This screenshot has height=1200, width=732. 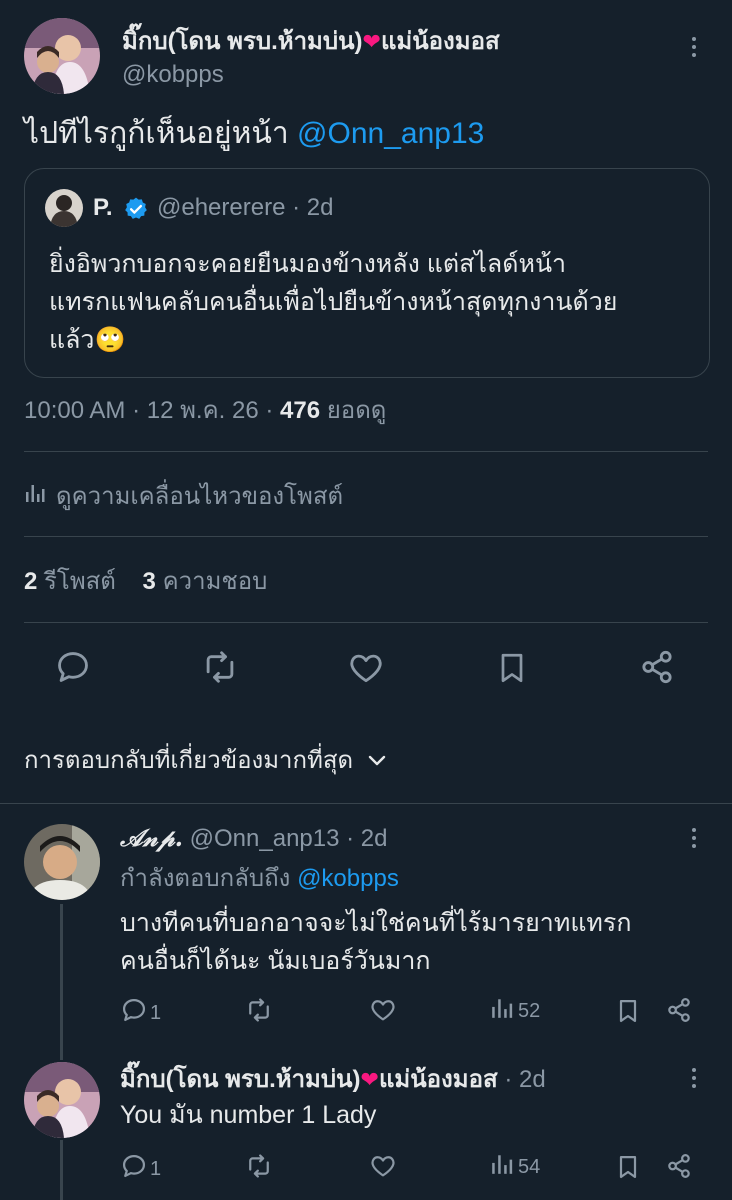 I want to click on replying-to-handle: @kobpps, so click(x=348, y=878).